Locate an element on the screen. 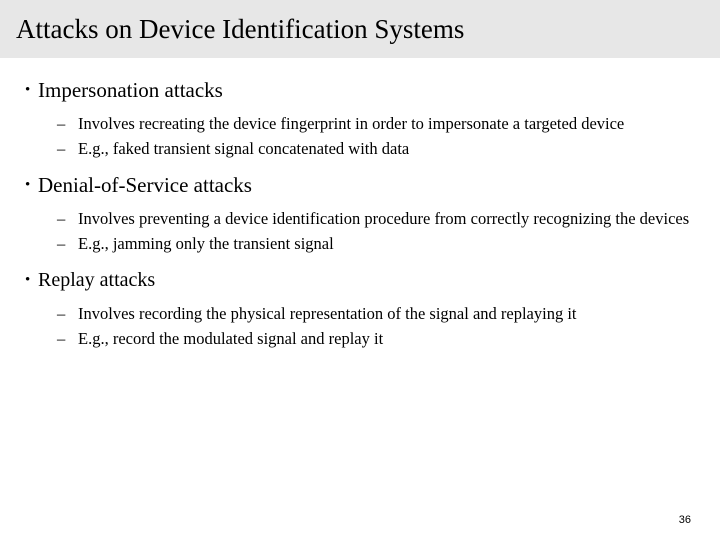 The image size is (720, 540). page-number: 36 is located at coordinates (684, 520).